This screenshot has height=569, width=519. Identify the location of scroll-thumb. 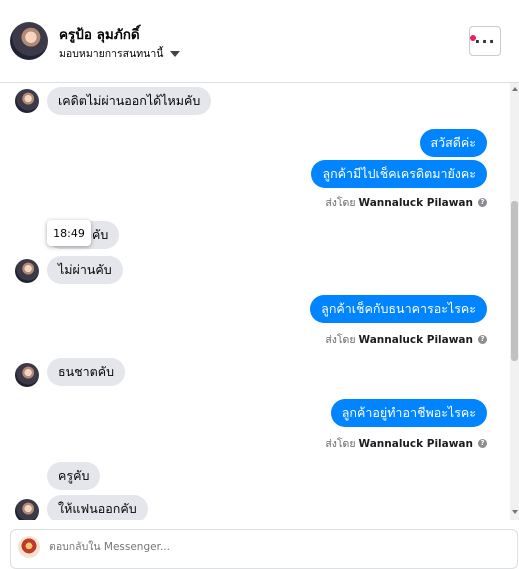
(514, 281).